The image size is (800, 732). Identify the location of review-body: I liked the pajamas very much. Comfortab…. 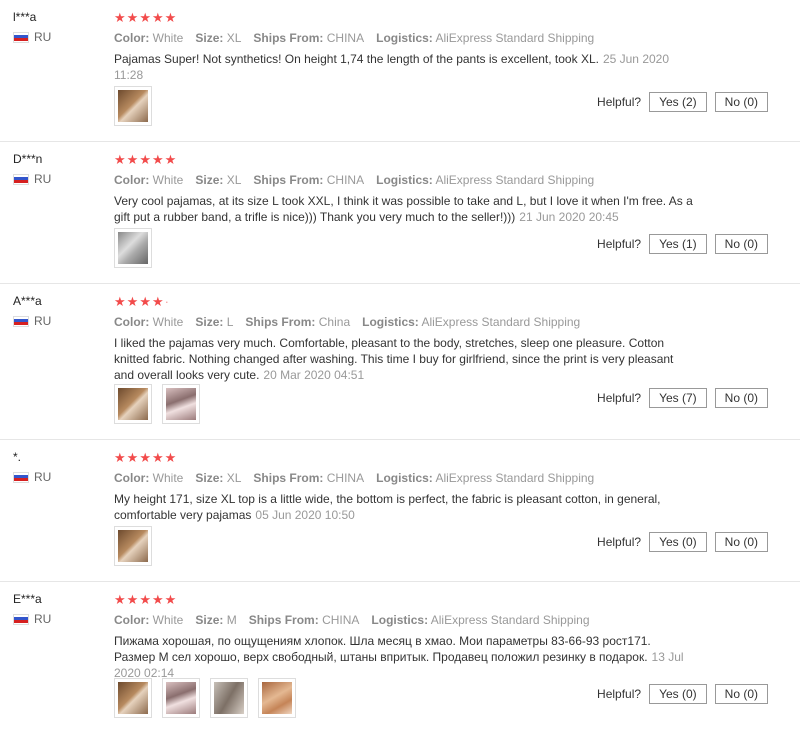
(394, 359).